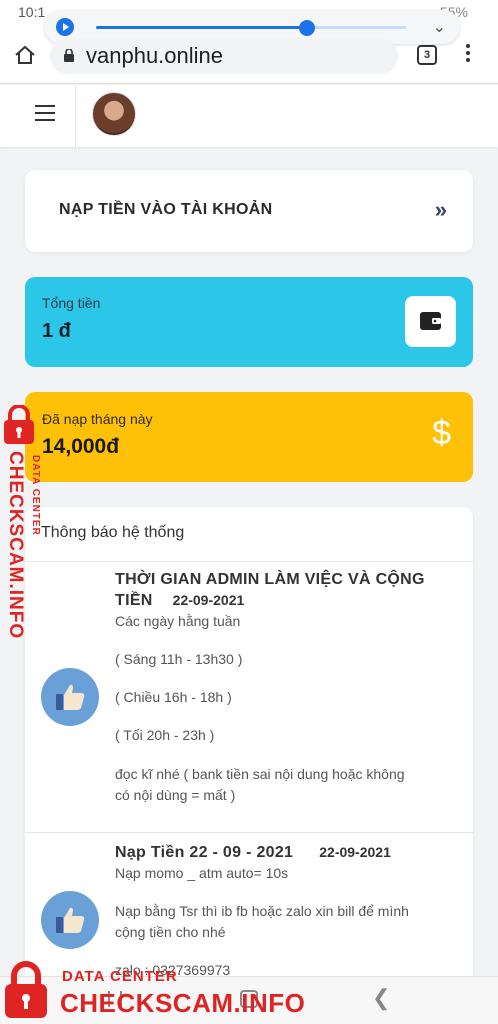 This screenshot has width=498, height=1024. I want to click on post-text: ( Tối 20h - 23h ), so click(165, 735).